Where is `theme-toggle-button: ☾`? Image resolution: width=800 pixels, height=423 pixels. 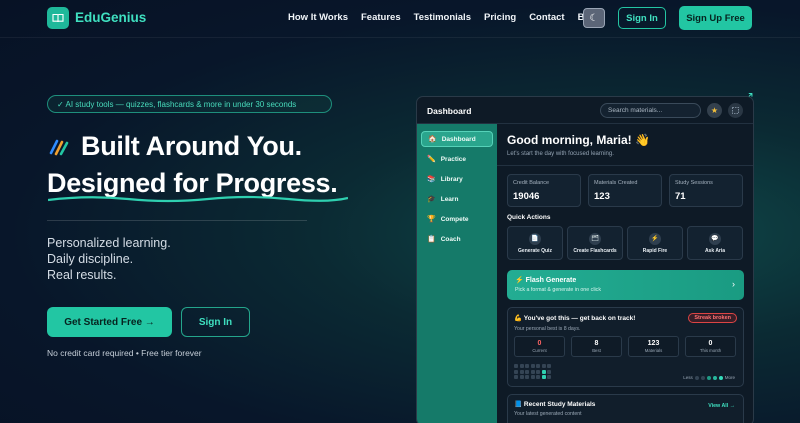
theme-toggle-button: ☾ is located at coordinates (594, 18).